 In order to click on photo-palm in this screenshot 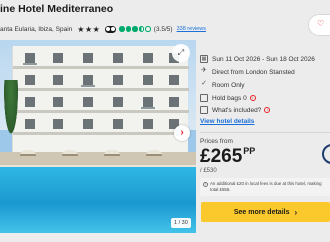, I will do `click(11, 110)`.